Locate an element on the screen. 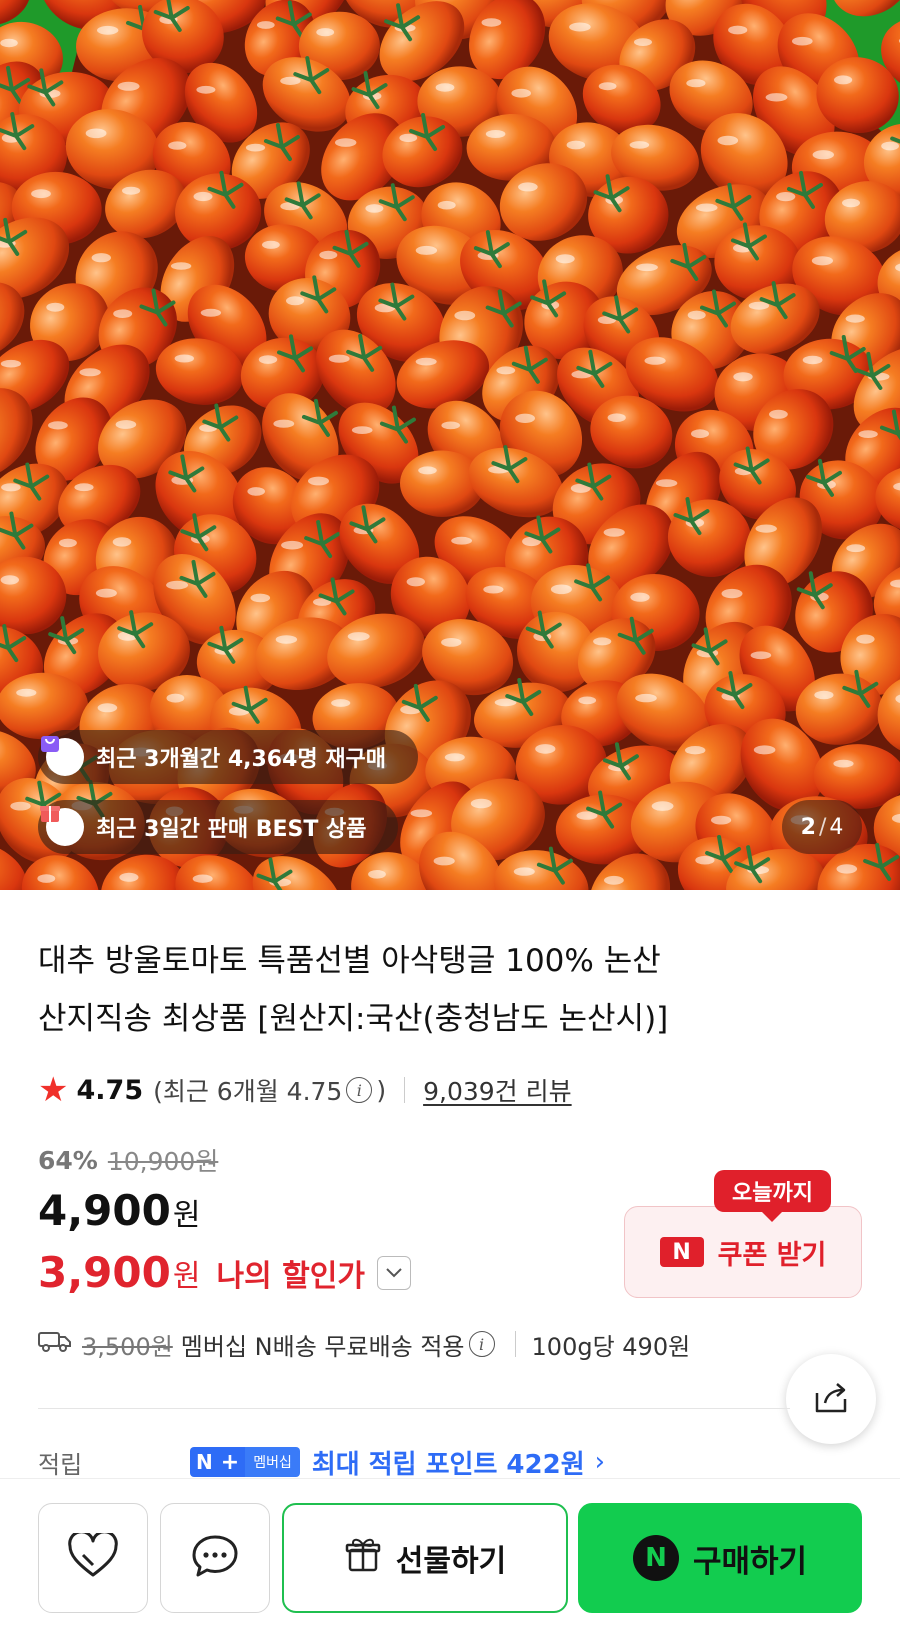 This screenshot has width=900, height=1638. gift-button: 선물하기 is located at coordinates (425, 1558).